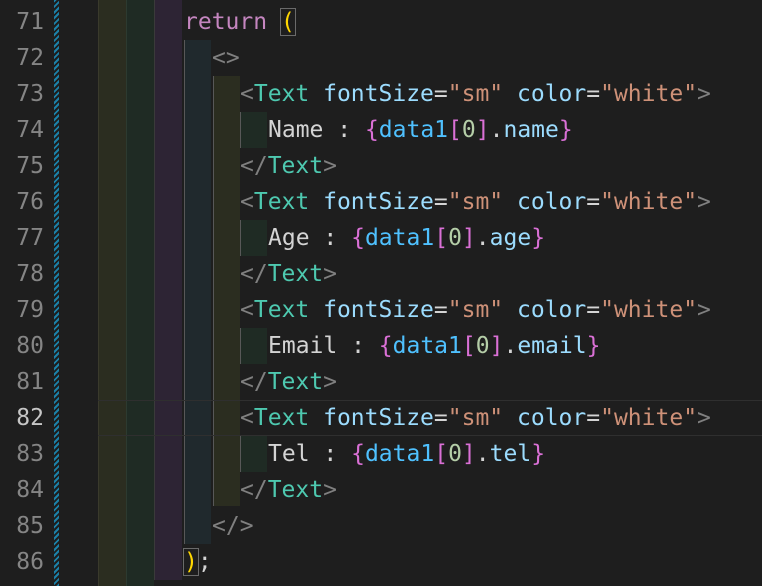 The height and width of the screenshot is (586, 762). What do you see at coordinates (30, 94) in the screenshot?
I see `line-number: 73` at bounding box center [30, 94].